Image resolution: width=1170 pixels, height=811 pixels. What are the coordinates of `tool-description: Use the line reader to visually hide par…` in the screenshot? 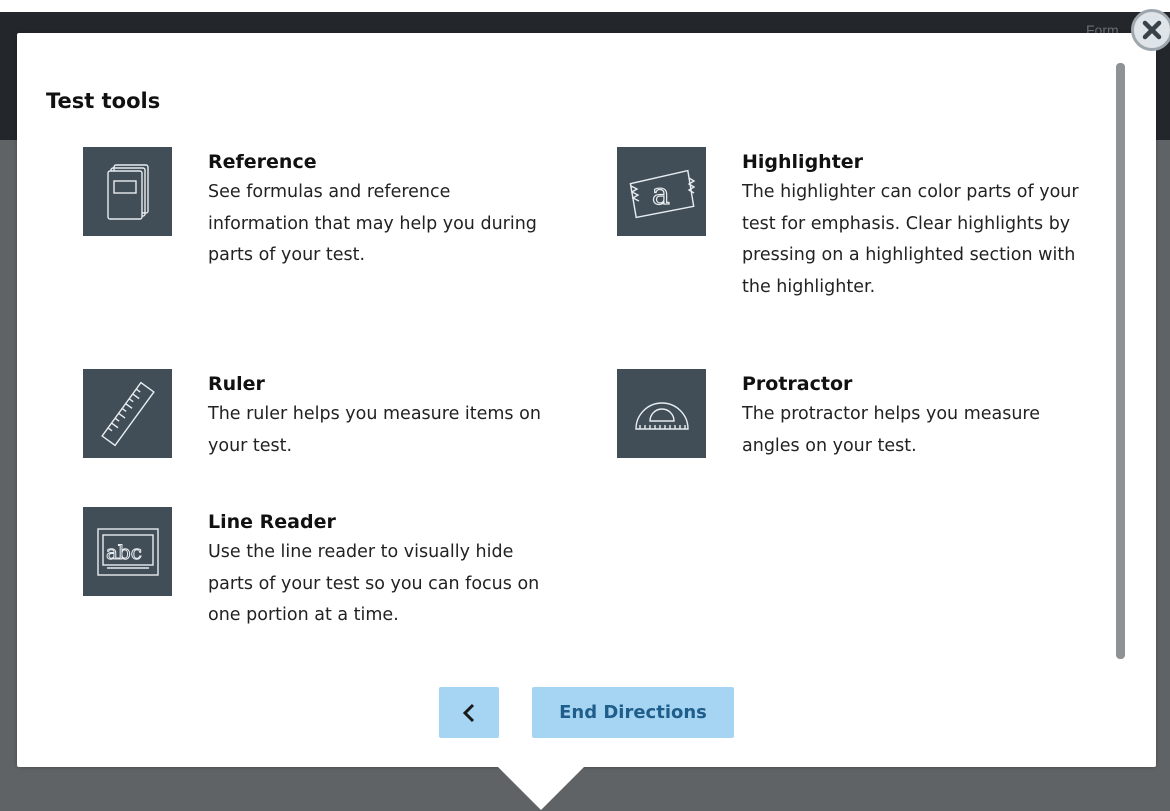 It's located at (374, 583).